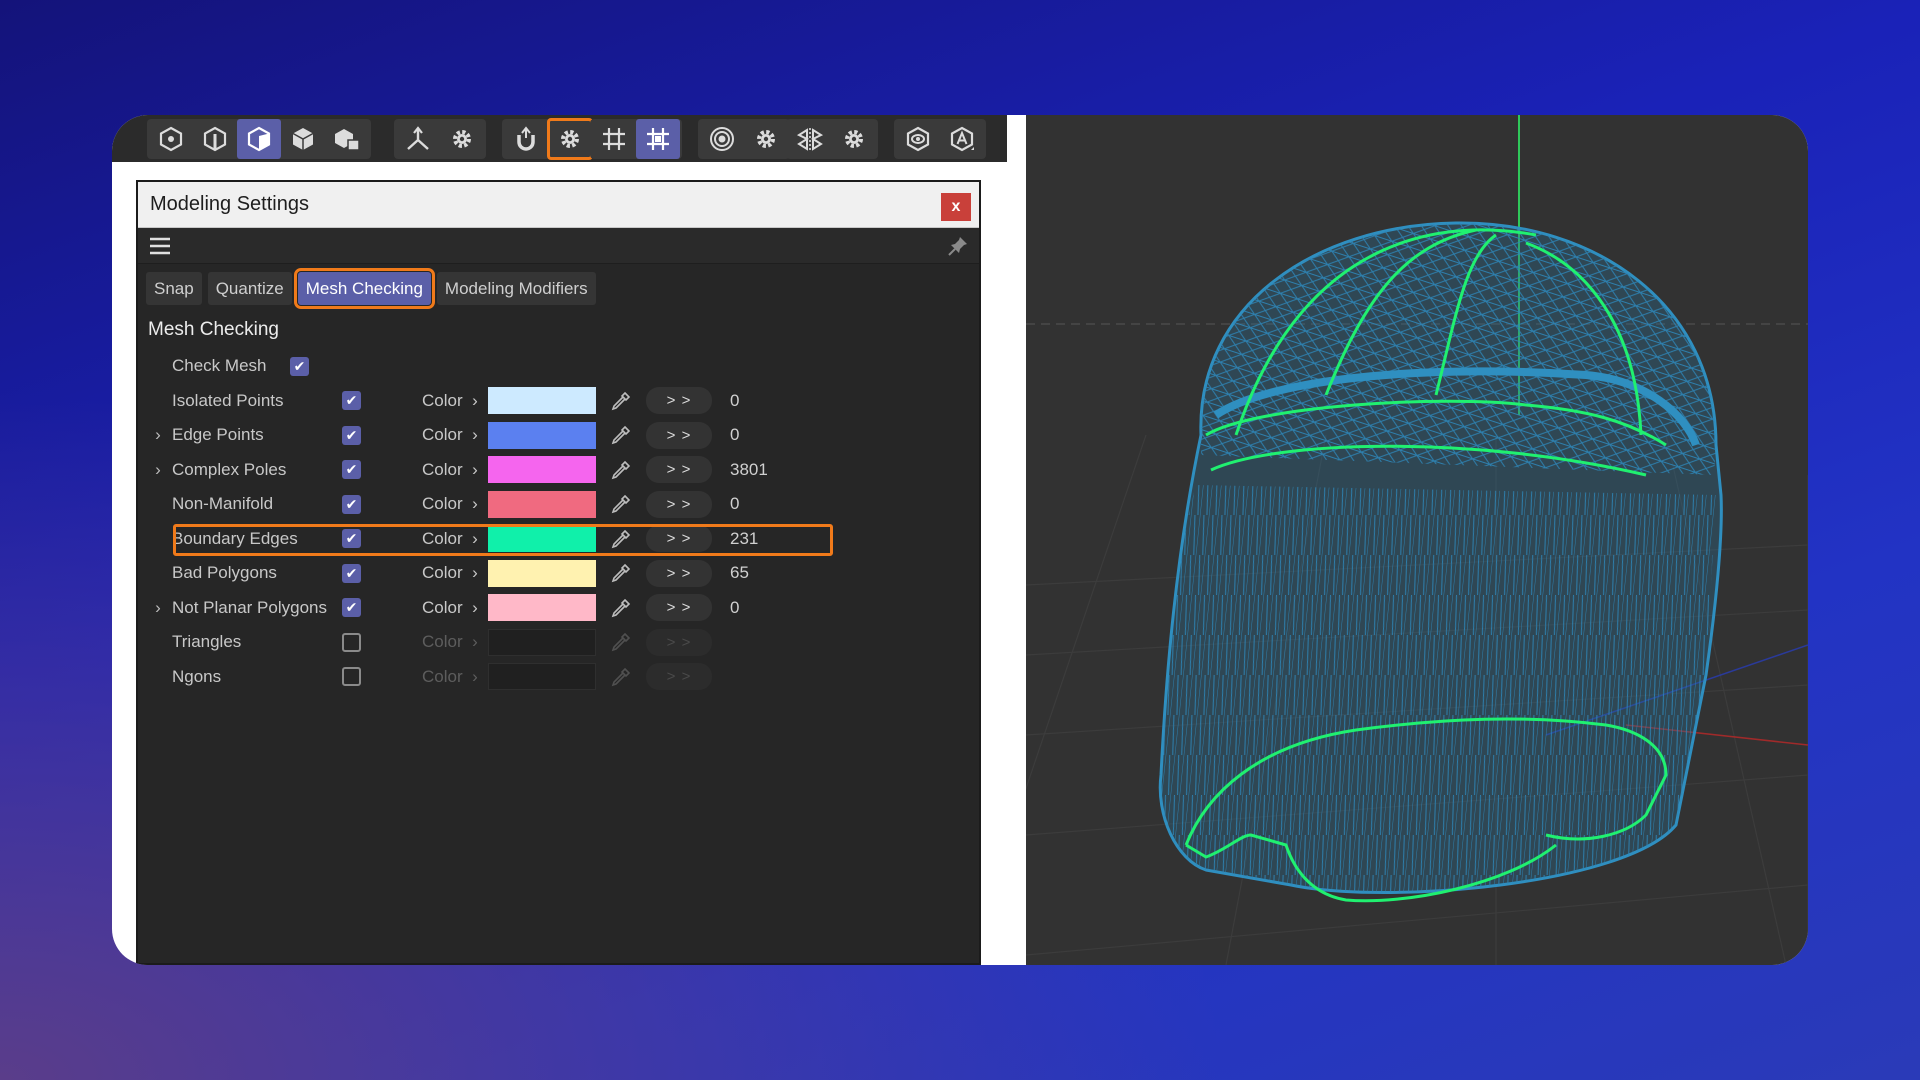 The height and width of the screenshot is (1080, 1920). I want to click on object-mode-icon, so click(347, 139).